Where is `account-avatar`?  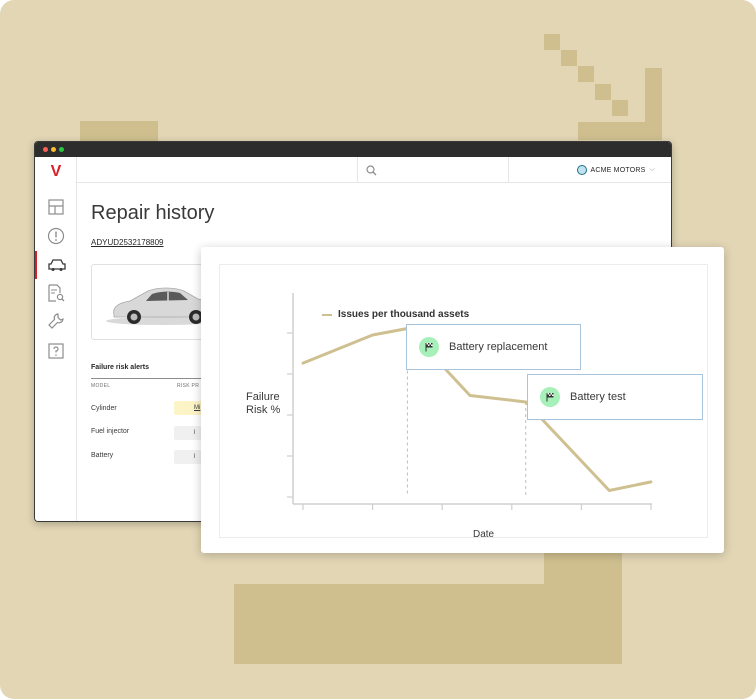 account-avatar is located at coordinates (581, 170).